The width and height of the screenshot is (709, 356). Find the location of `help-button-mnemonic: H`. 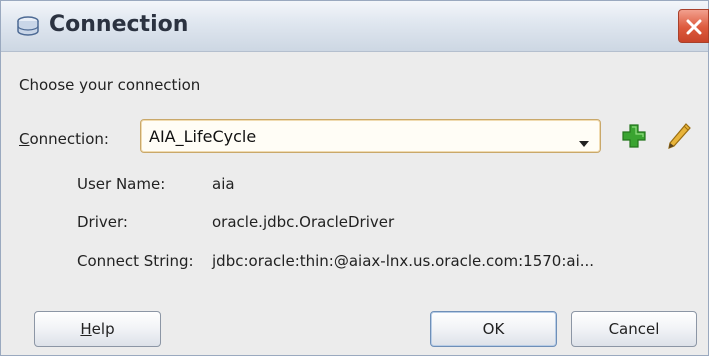

help-button-mnemonic: H is located at coordinates (86, 329).